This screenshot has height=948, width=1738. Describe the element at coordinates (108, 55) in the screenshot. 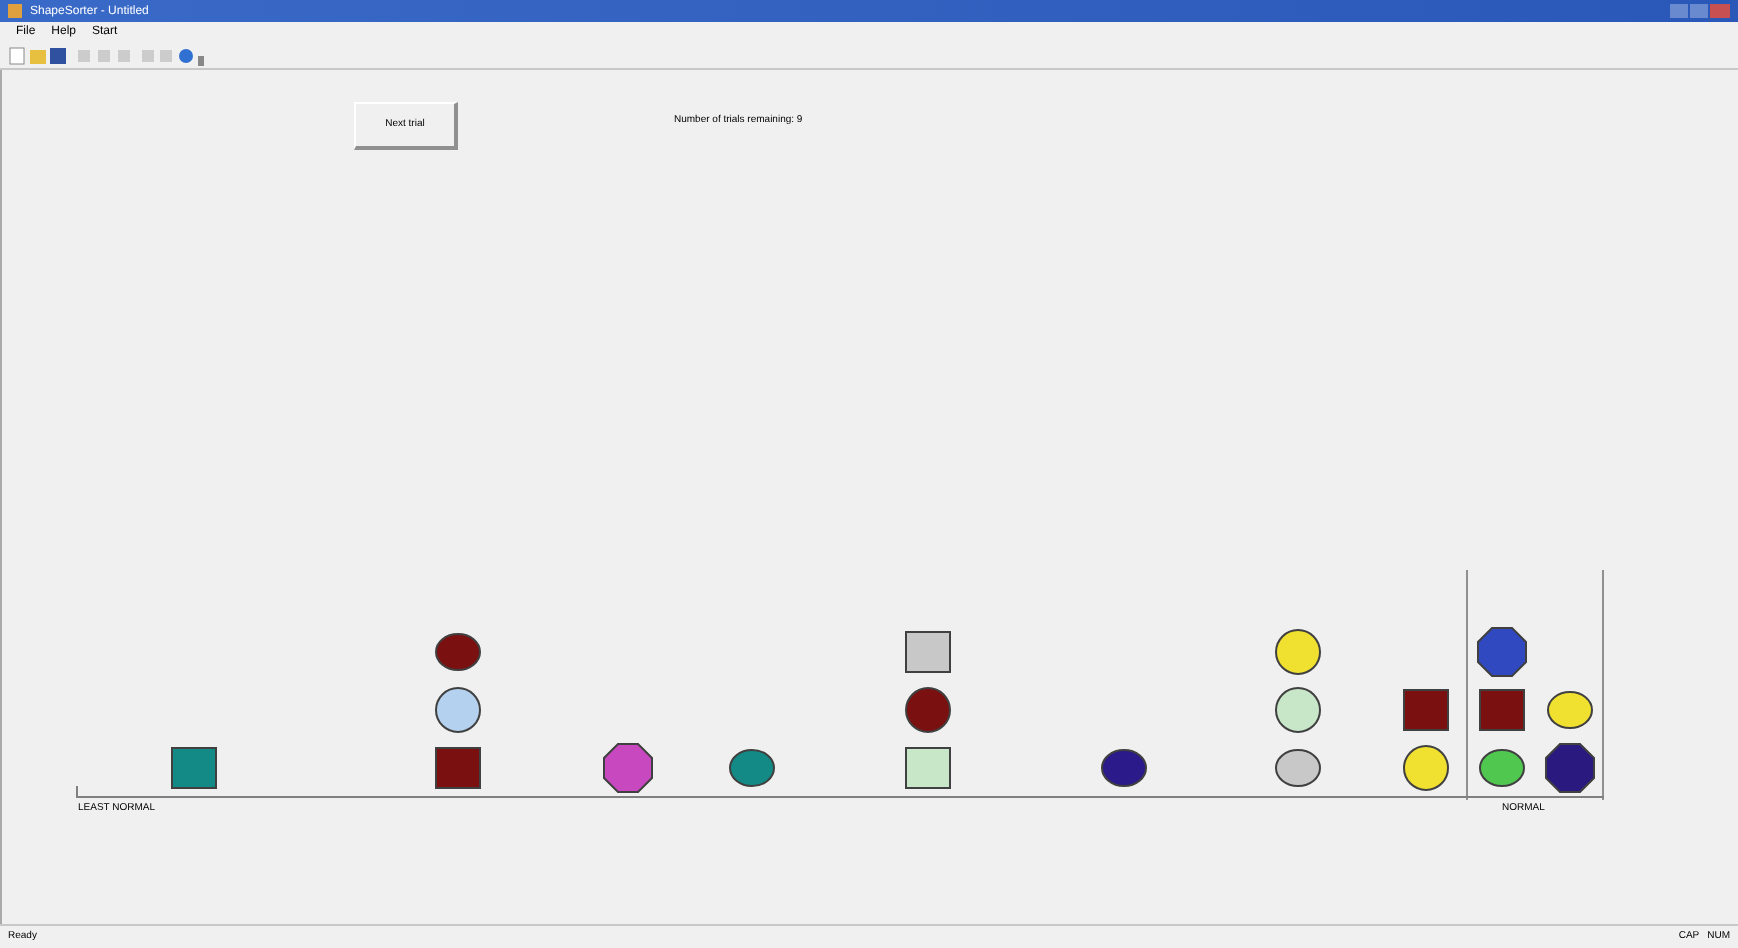

I see `toolbar-icons` at that location.